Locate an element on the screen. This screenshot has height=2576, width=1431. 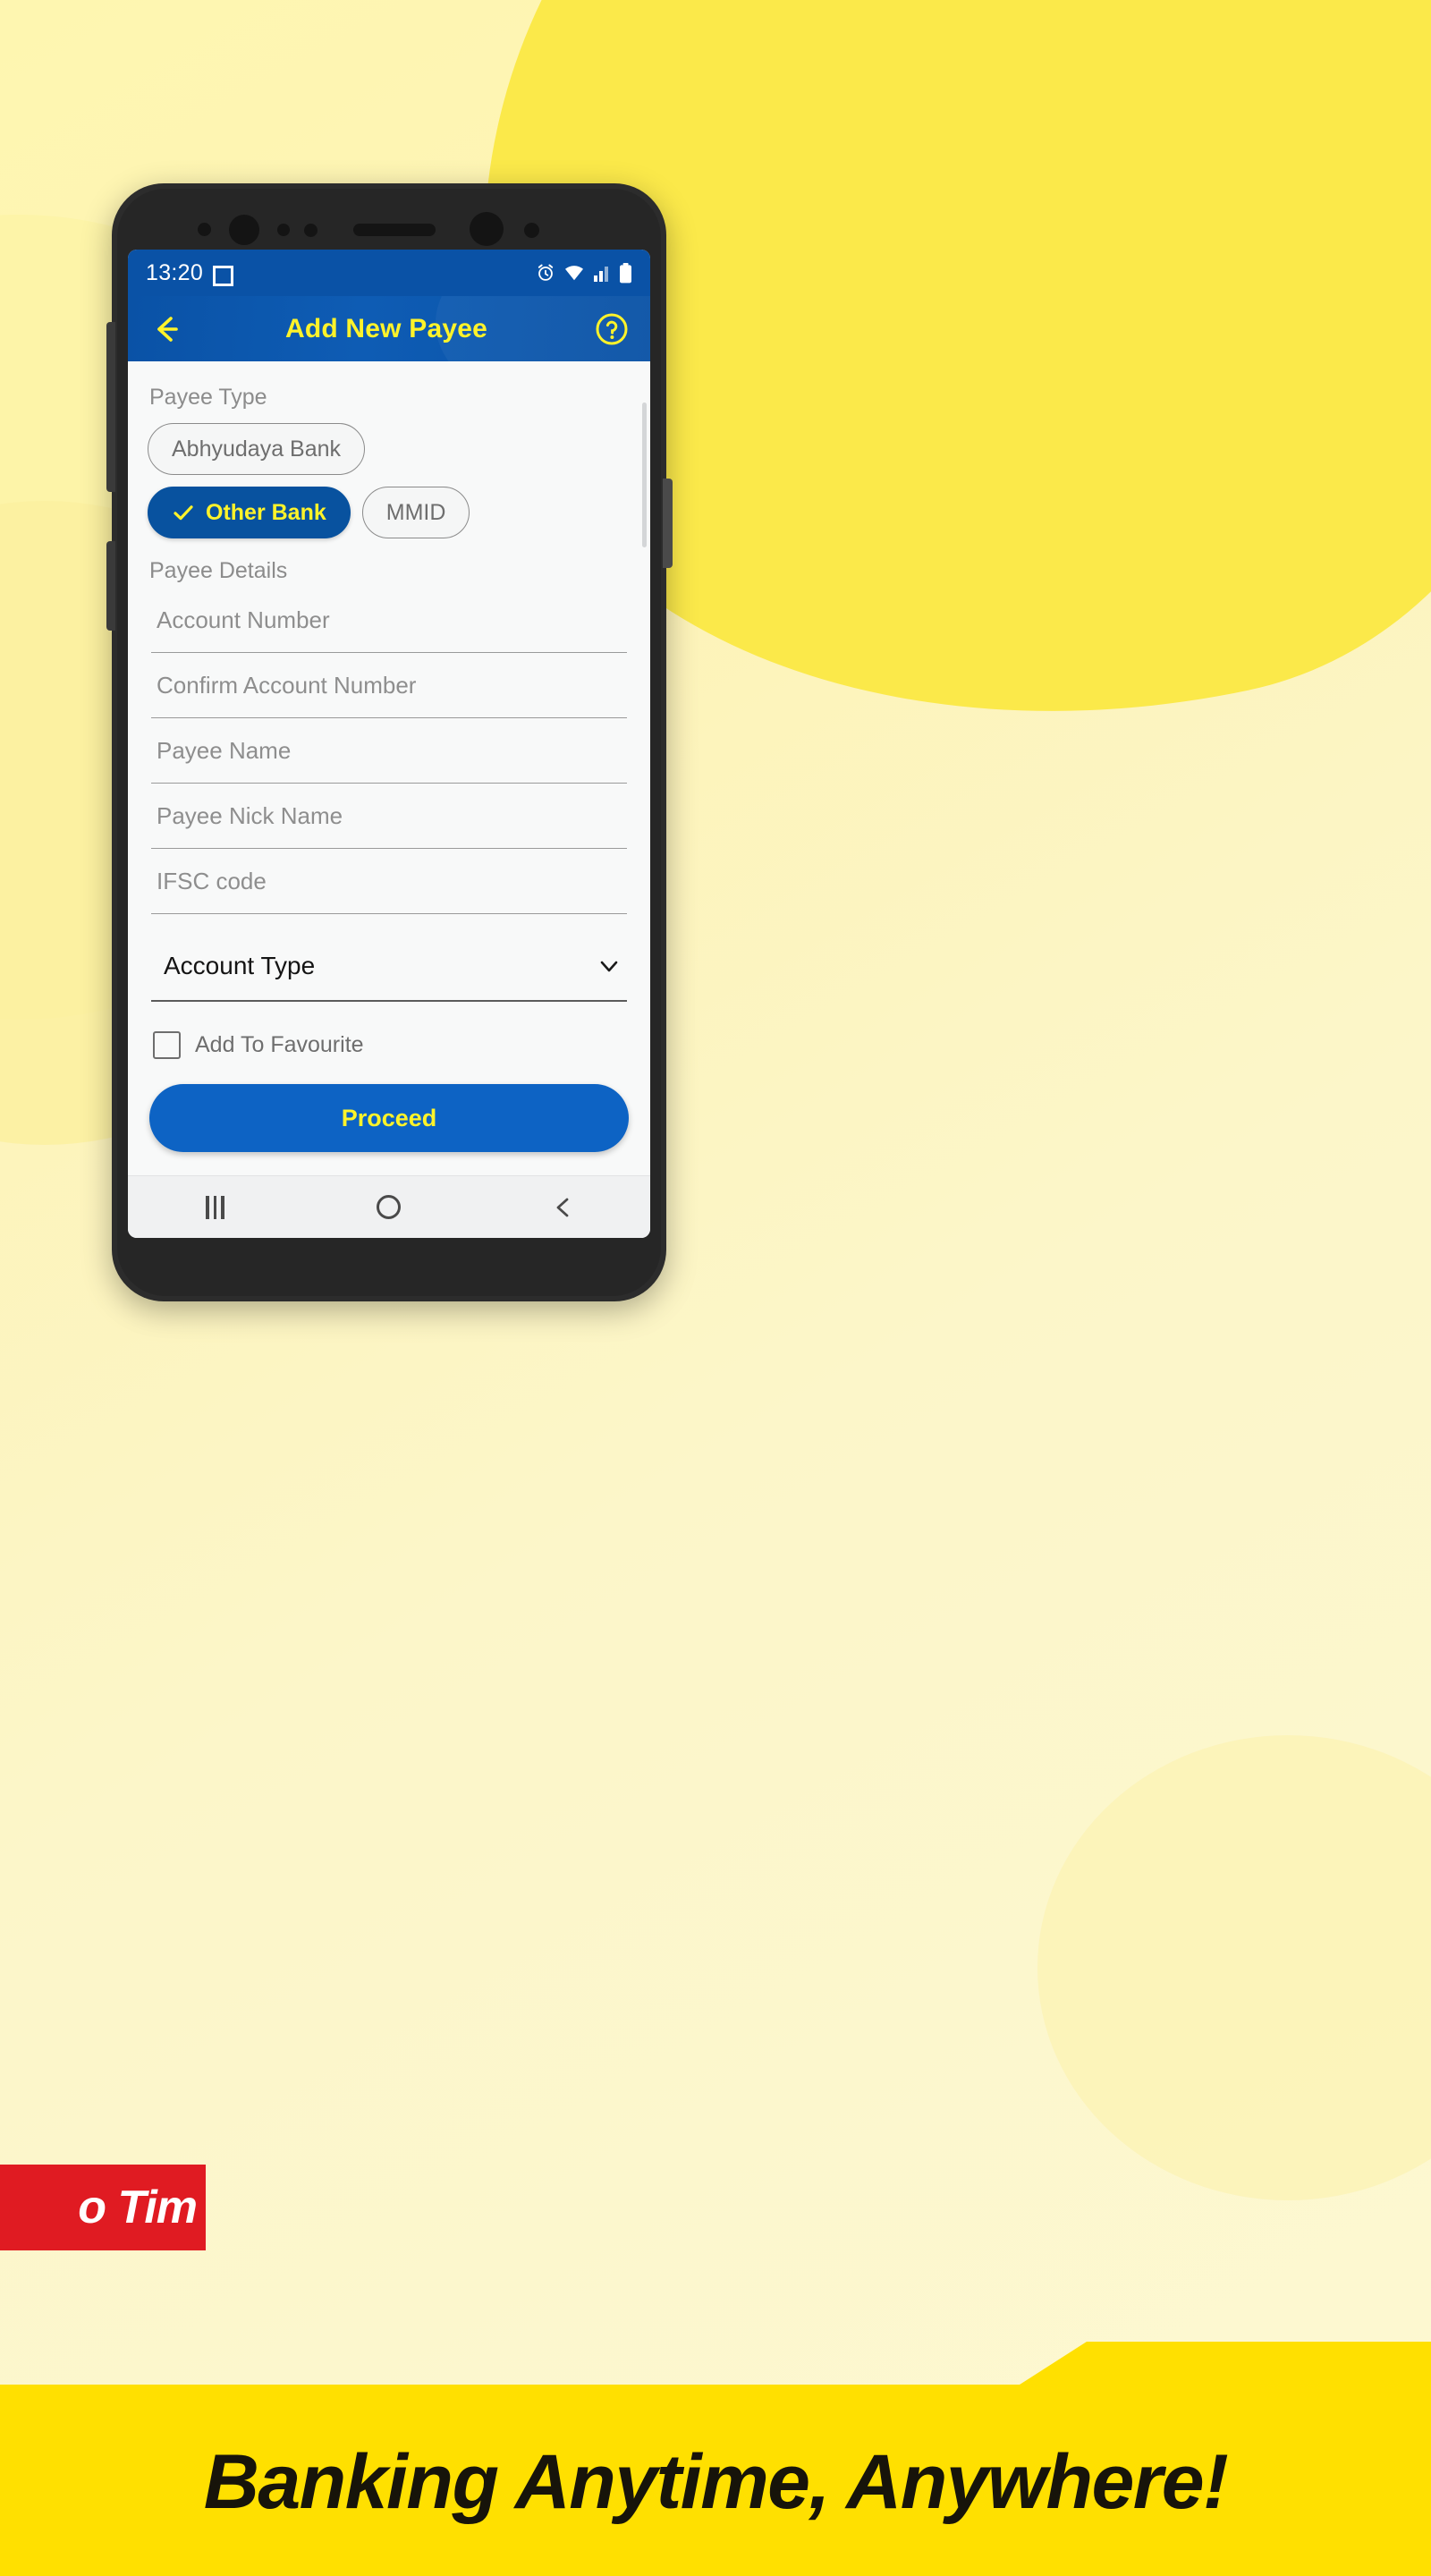
chip-other-bank: Other Bank is located at coordinates (250, 512).